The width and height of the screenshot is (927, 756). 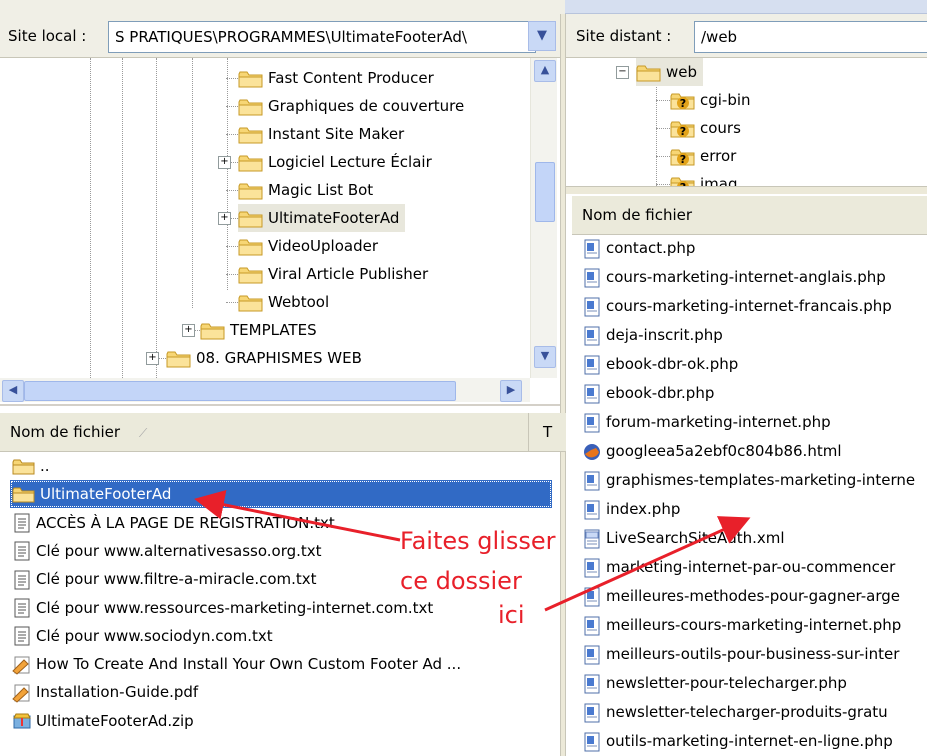 What do you see at coordinates (297, 515) in the screenshot?
I see `arrow-to-folder` at bounding box center [297, 515].